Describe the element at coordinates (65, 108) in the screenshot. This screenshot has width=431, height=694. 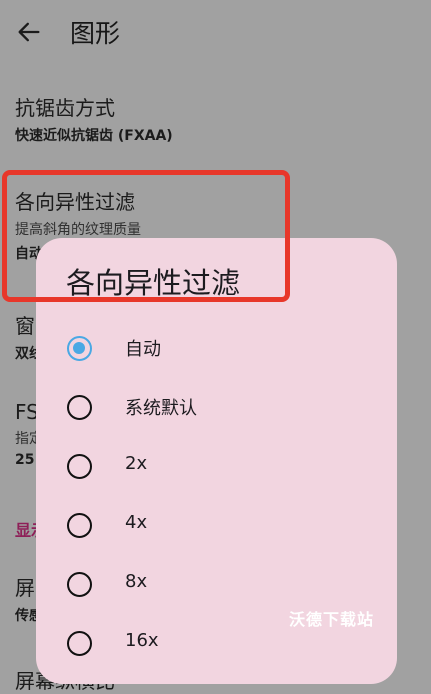
I see `setting-title: 抗锯齿方式` at that location.